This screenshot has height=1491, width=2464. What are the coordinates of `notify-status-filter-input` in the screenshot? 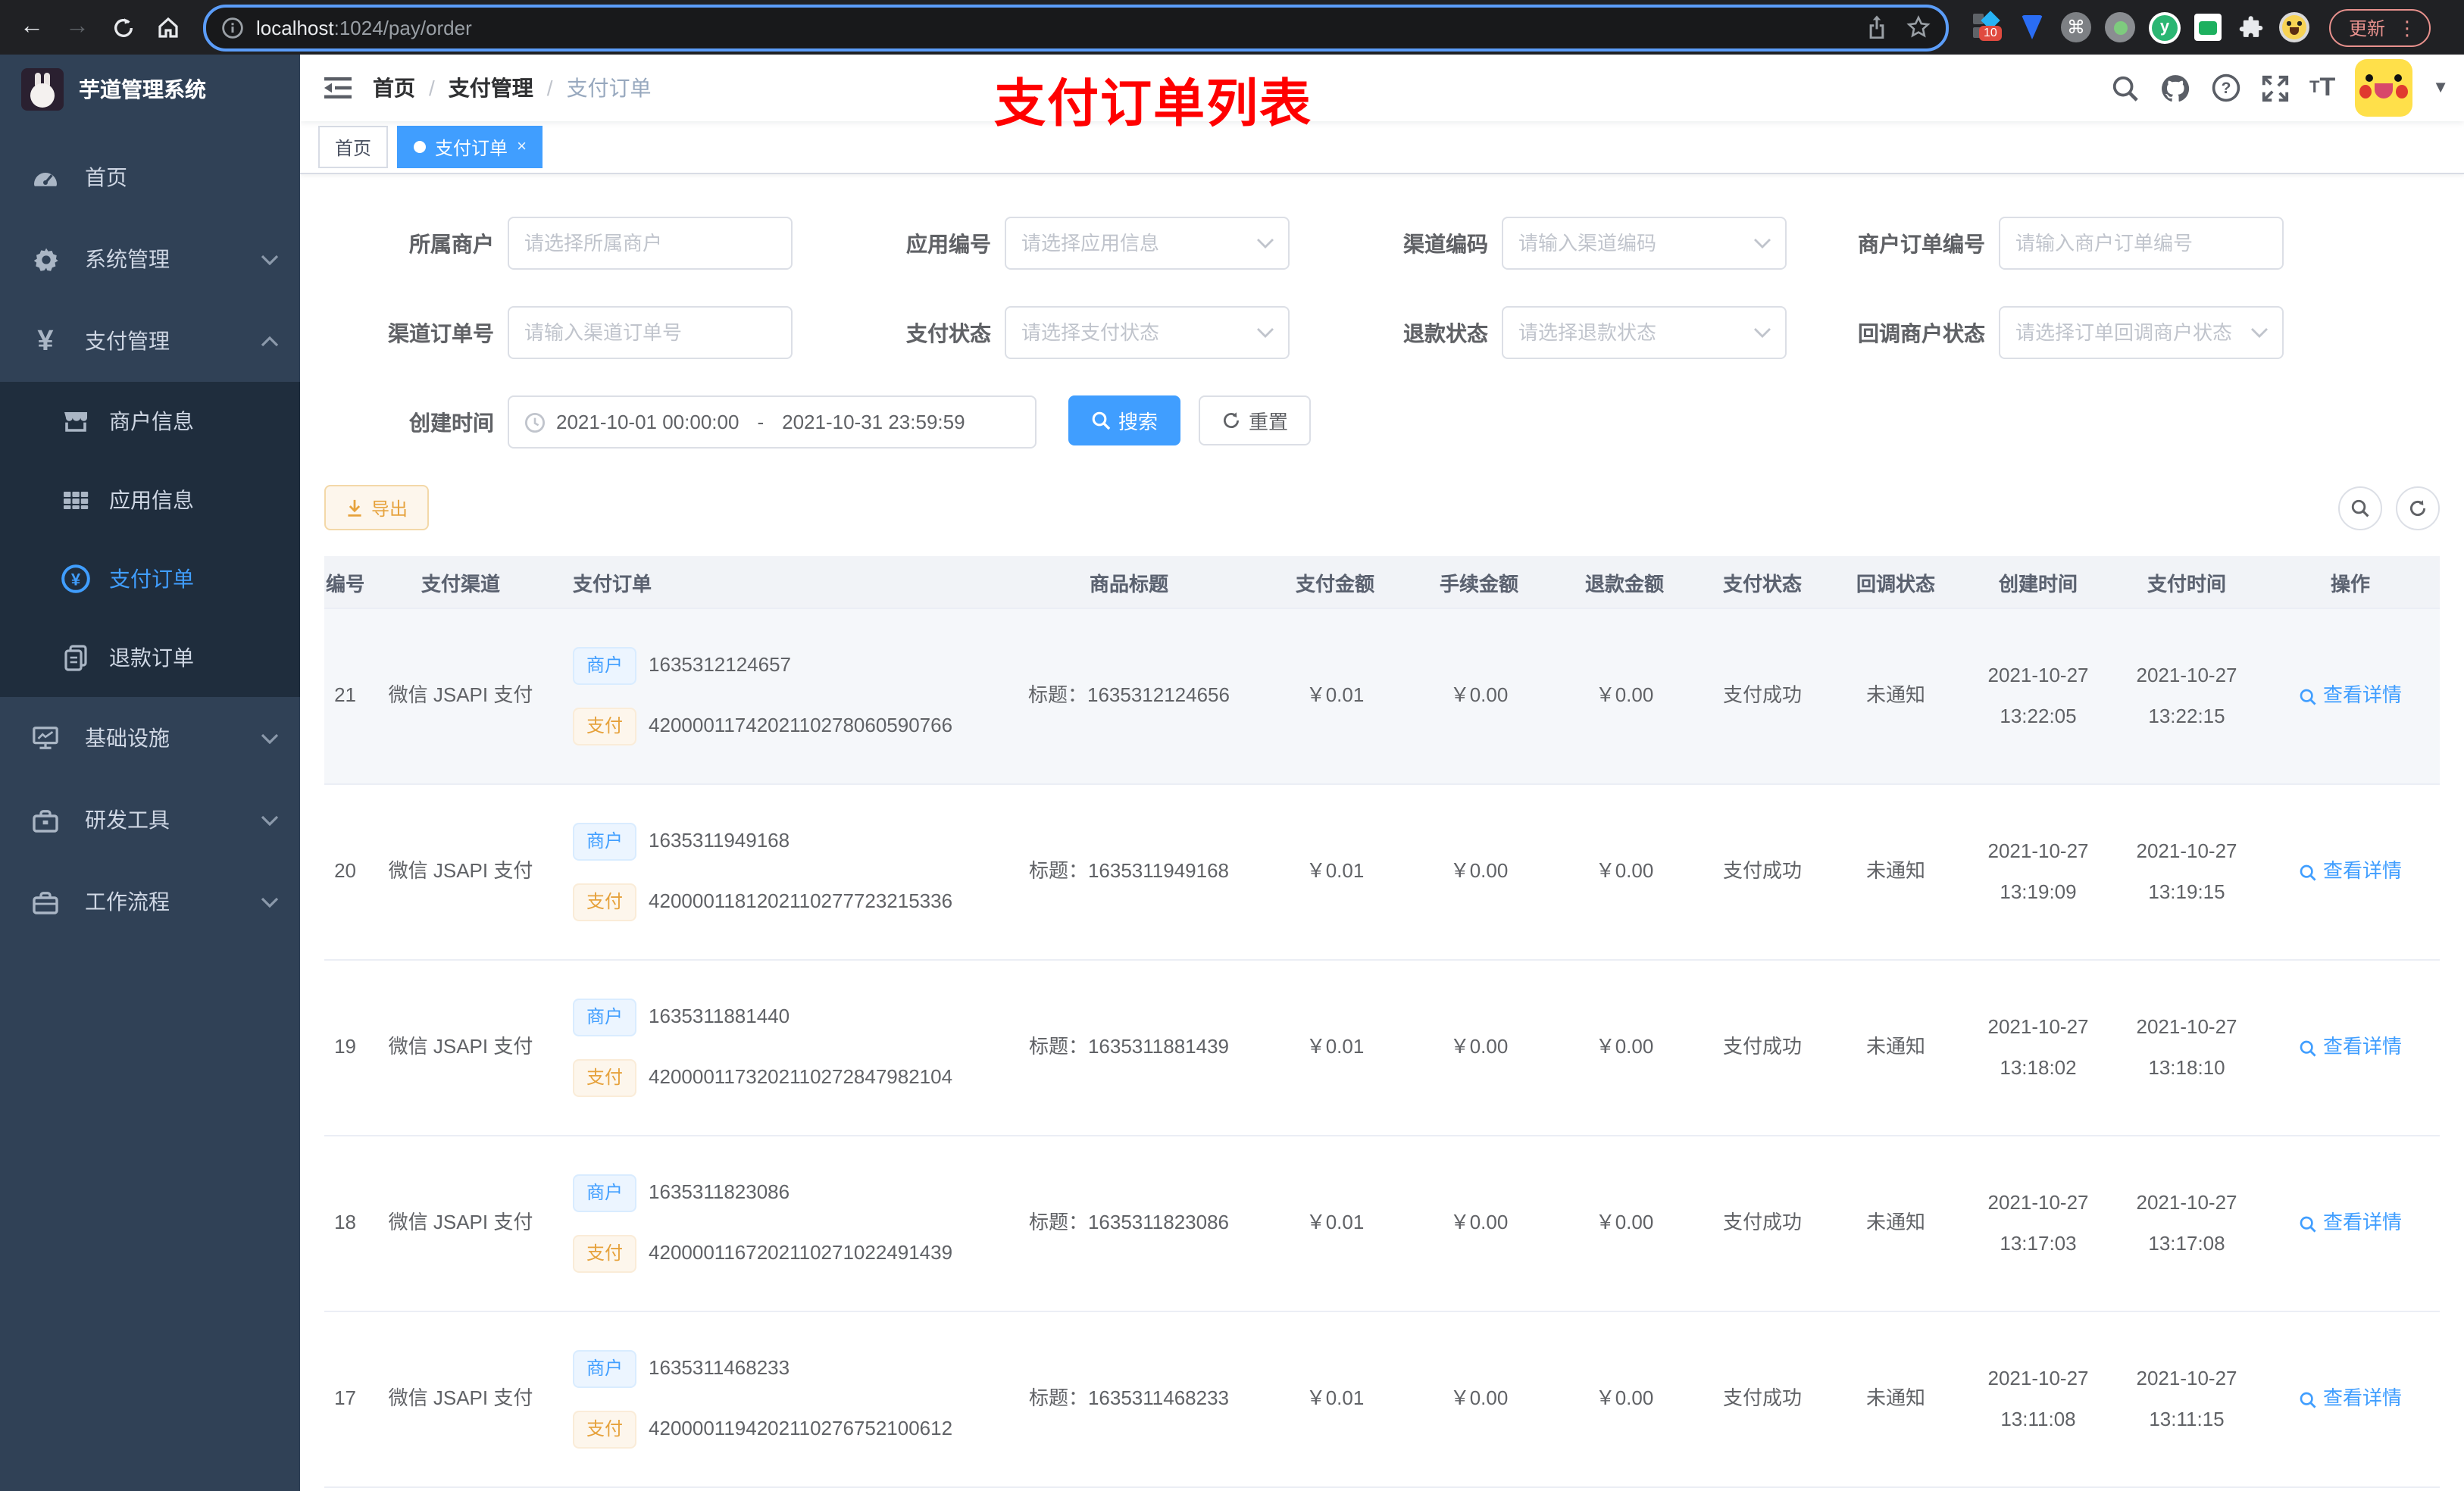 It's located at (2141, 333).